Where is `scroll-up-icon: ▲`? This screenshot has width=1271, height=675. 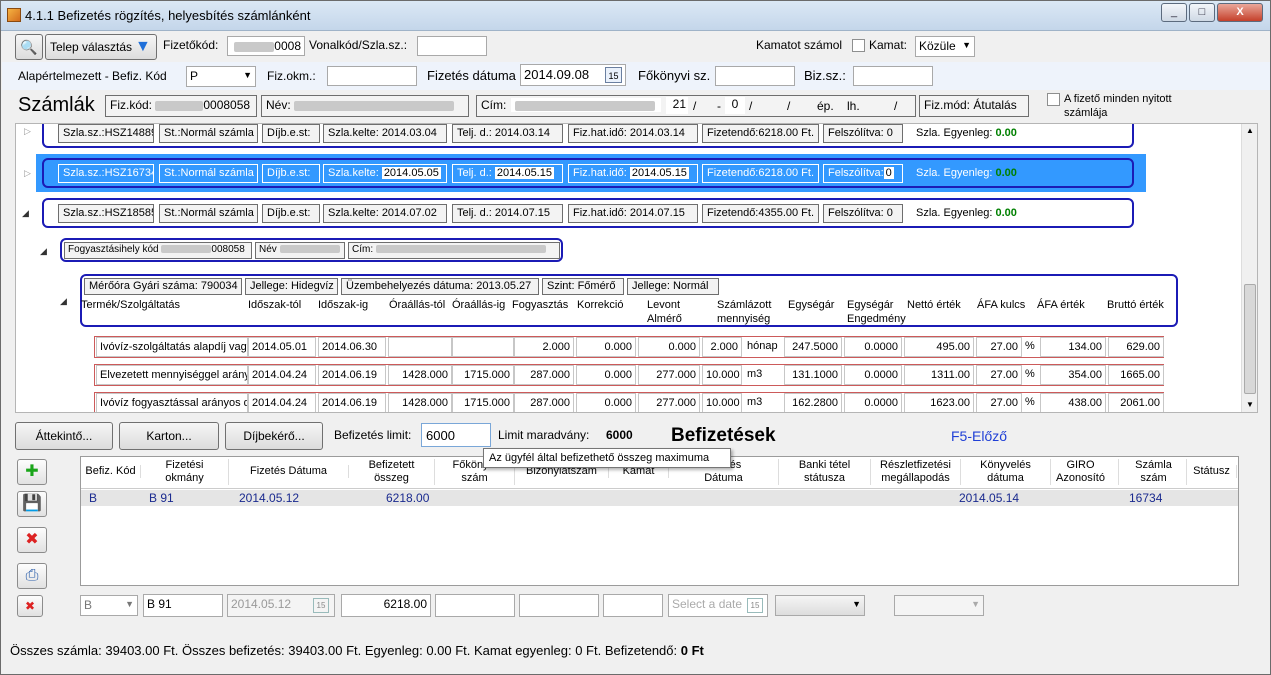
scroll-up-icon: ▲ is located at coordinates (1250, 130).